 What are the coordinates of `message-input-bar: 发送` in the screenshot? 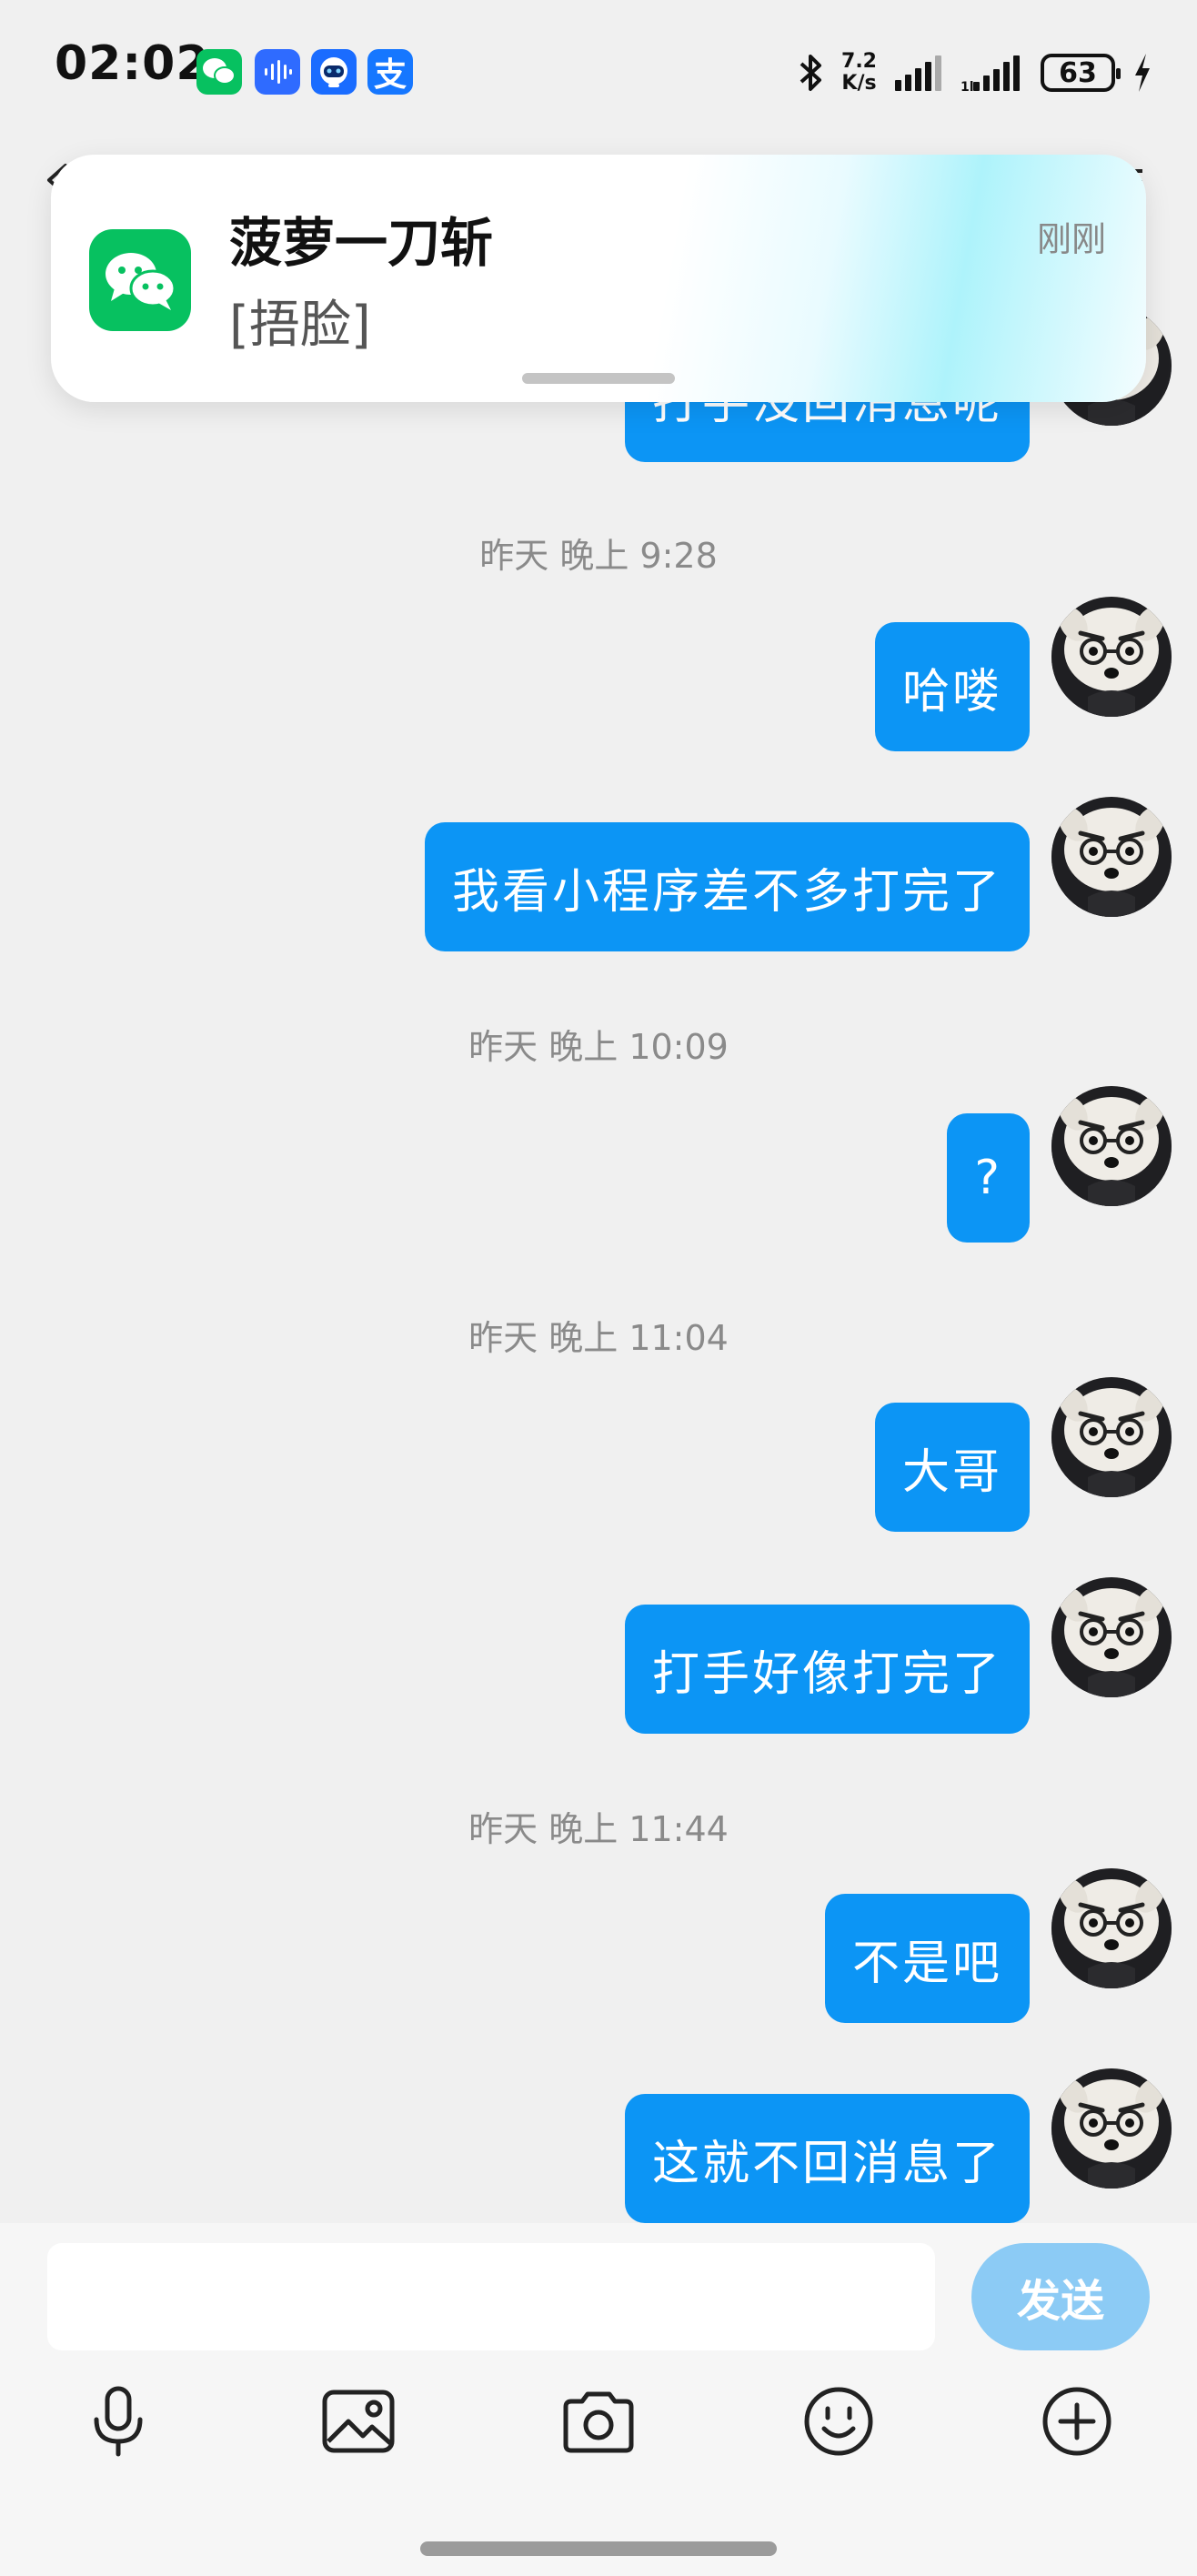 It's located at (598, 2399).